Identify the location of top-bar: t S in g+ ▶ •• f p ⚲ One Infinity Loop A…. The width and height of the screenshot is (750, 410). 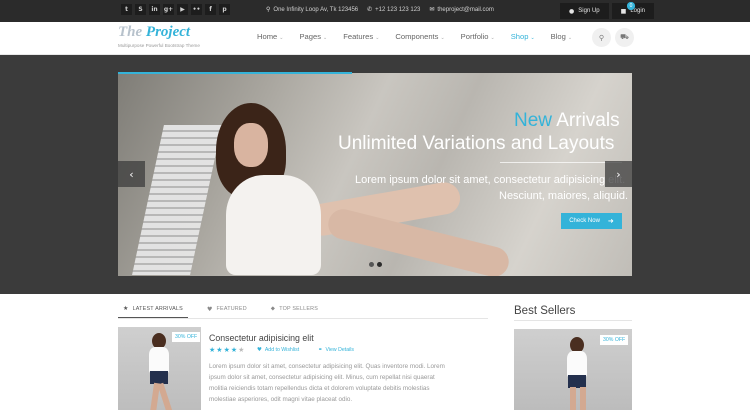
(375, 11).